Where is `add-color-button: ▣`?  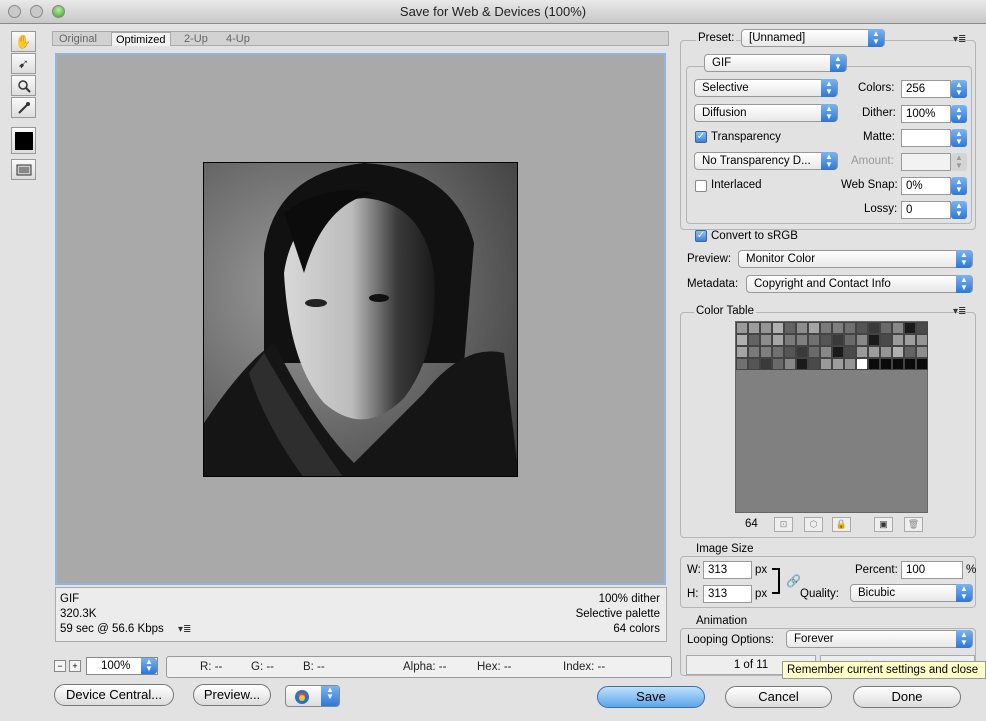
add-color-button: ▣ is located at coordinates (883, 524).